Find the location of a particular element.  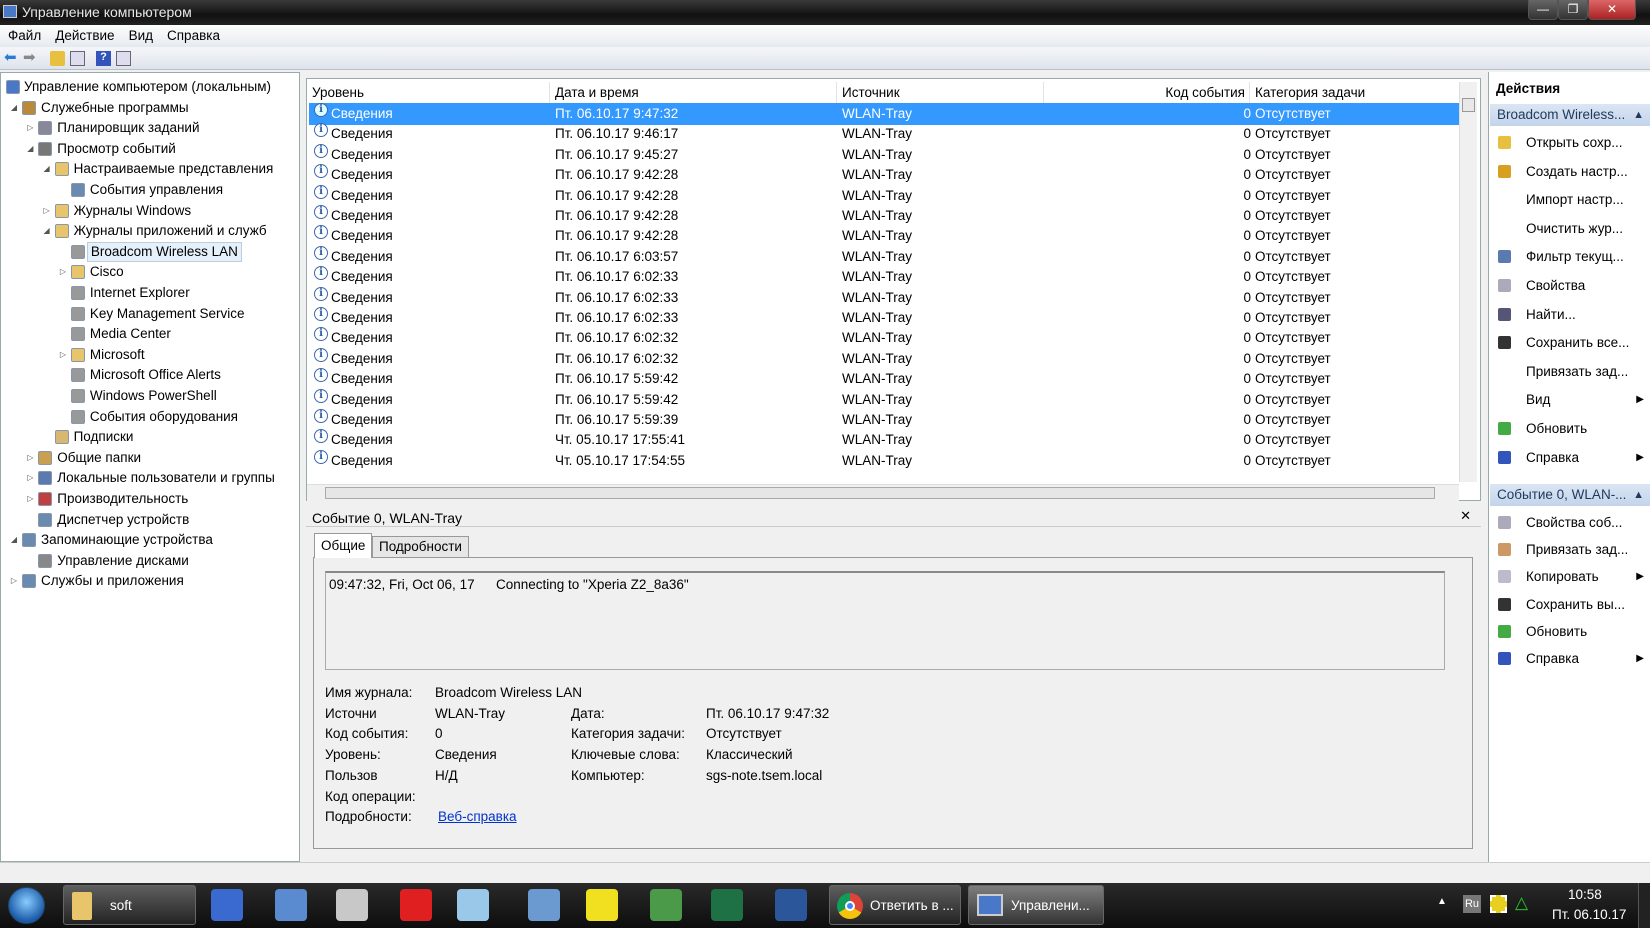

column-header-task-category: Категория задачи is located at coordinates (1355, 92).